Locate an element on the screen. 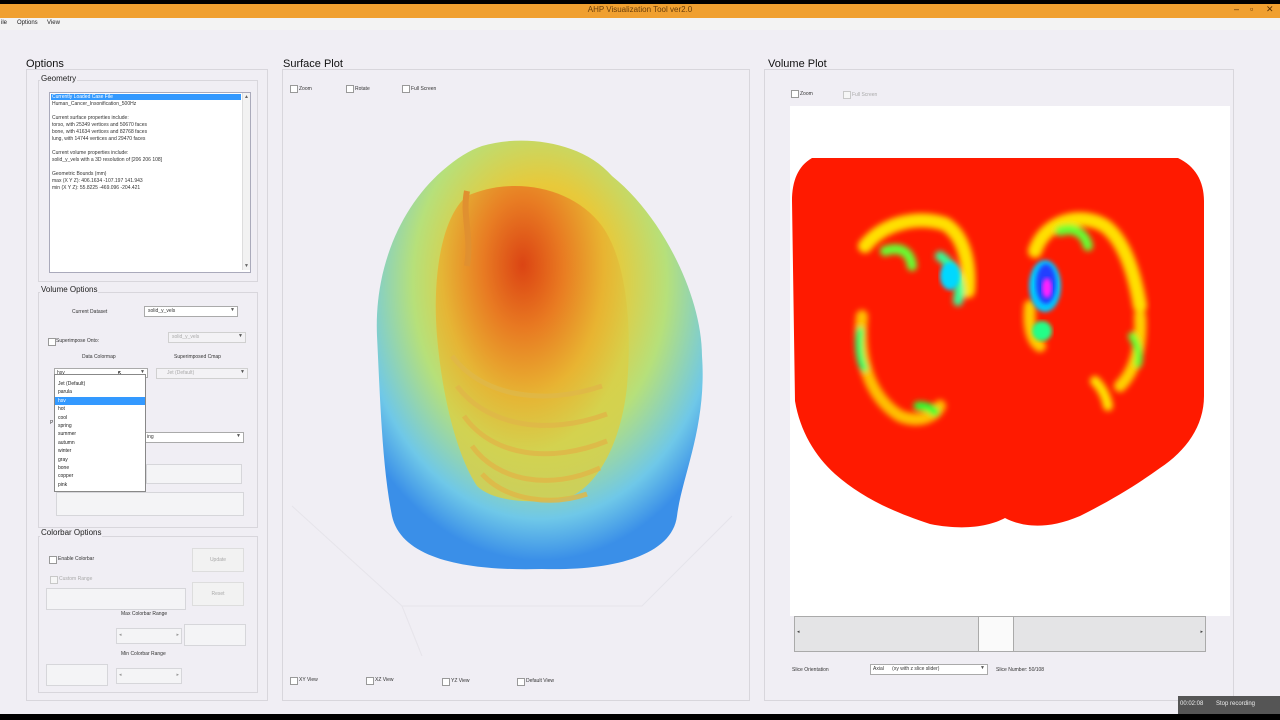  geometry-line: Current surface properties include: is located at coordinates (90, 118).